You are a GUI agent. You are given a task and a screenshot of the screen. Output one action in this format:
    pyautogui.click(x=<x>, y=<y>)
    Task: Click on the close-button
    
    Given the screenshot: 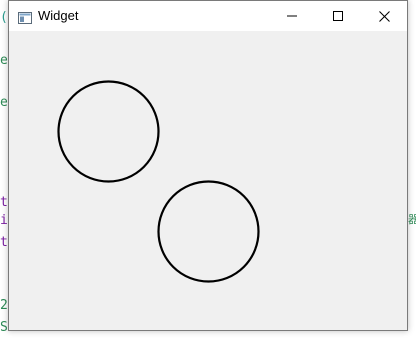 What is the action you would take?
    pyautogui.click(x=384, y=16)
    